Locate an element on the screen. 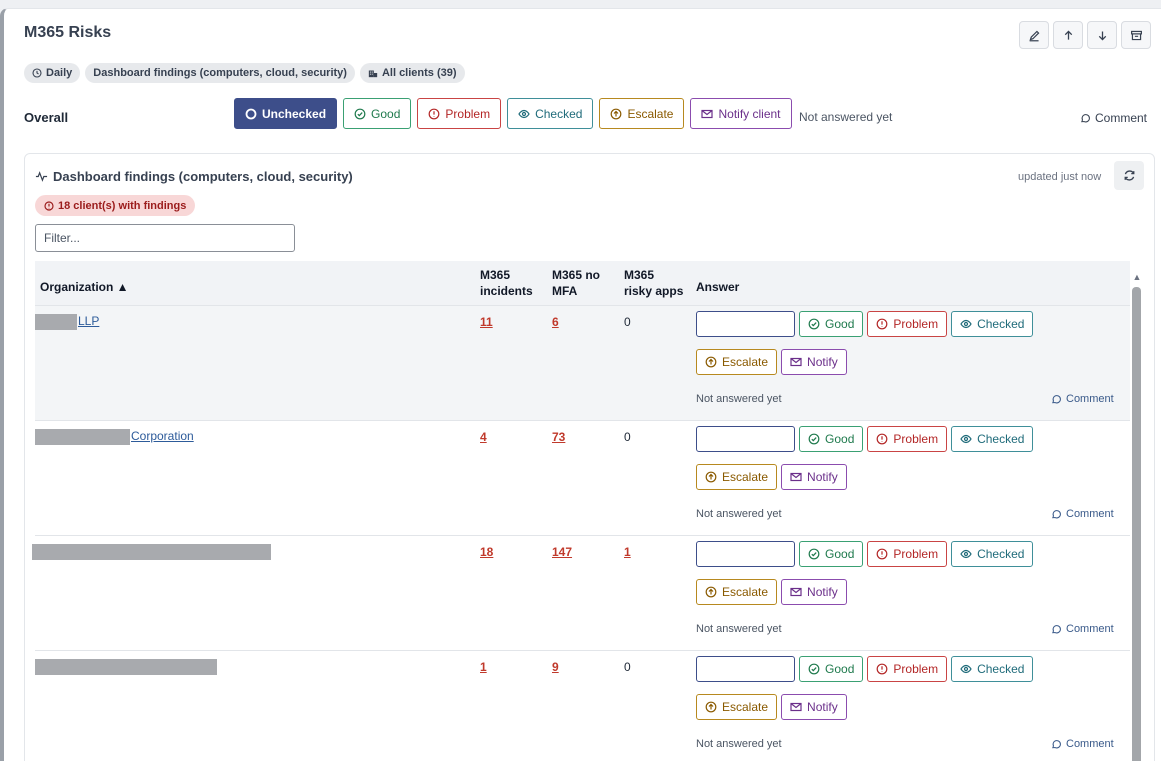 The width and height of the screenshot is (1161, 761). button-label: Good is located at coordinates (840, 669).